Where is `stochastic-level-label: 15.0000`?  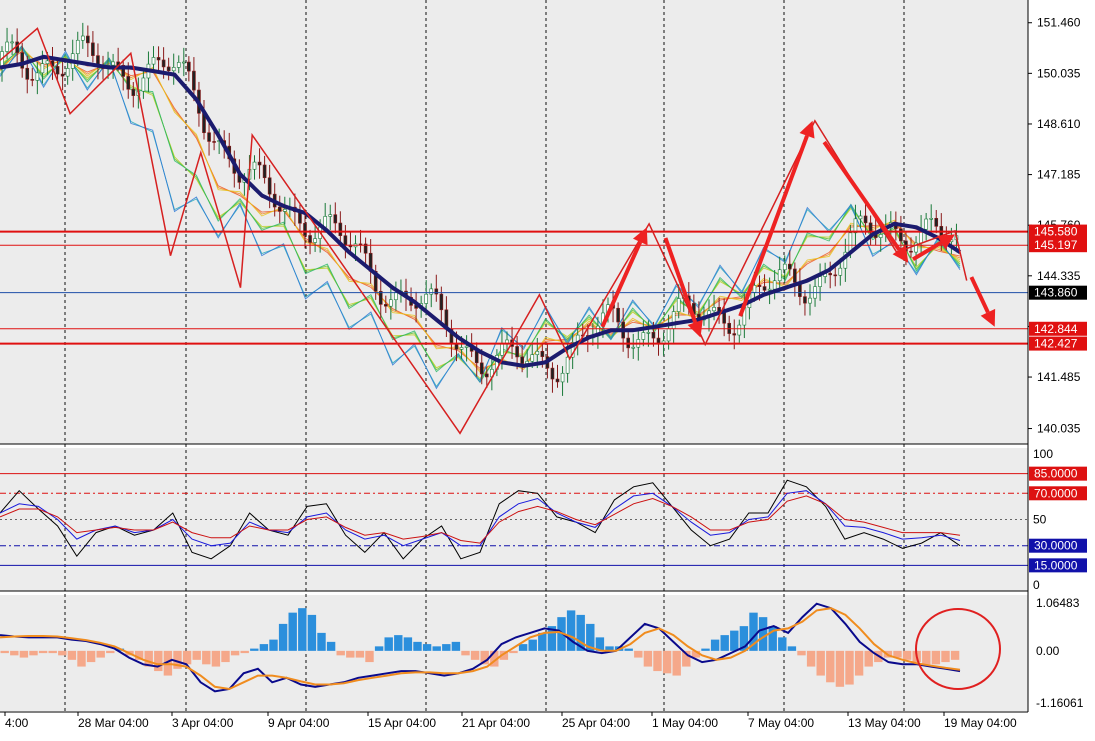
stochastic-level-label: 15.0000 is located at coordinates (1056, 565).